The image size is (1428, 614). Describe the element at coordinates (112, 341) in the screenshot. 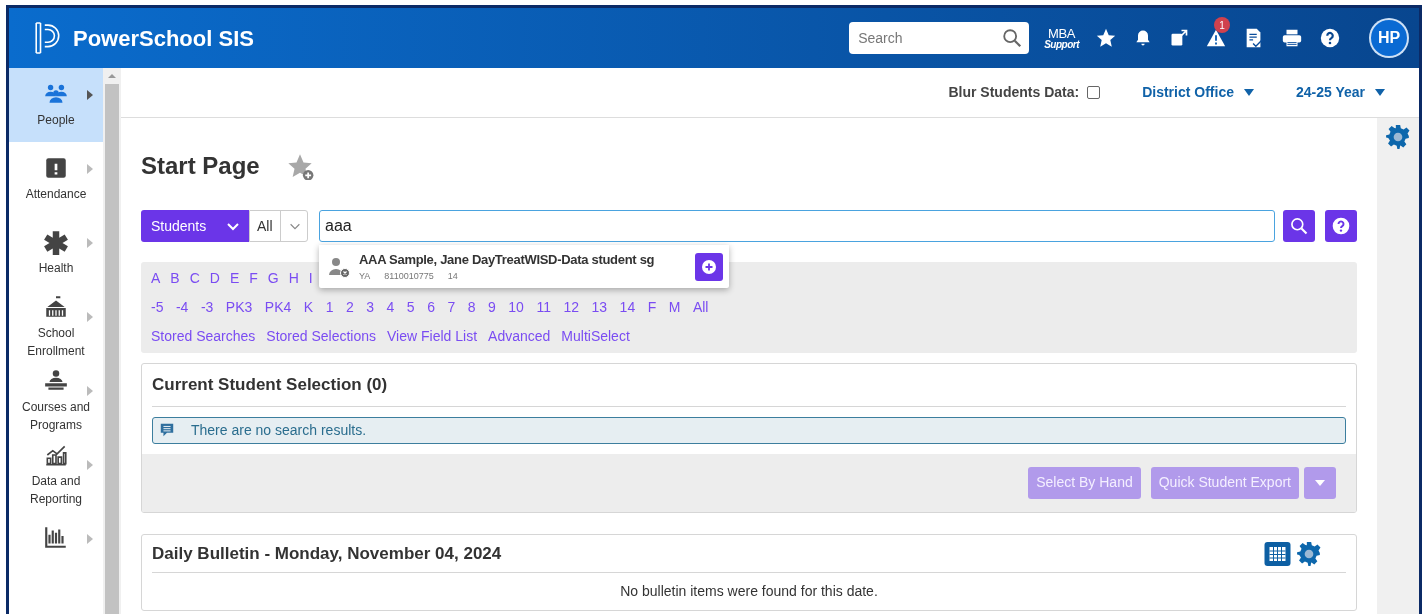

I see `scrollbar` at that location.